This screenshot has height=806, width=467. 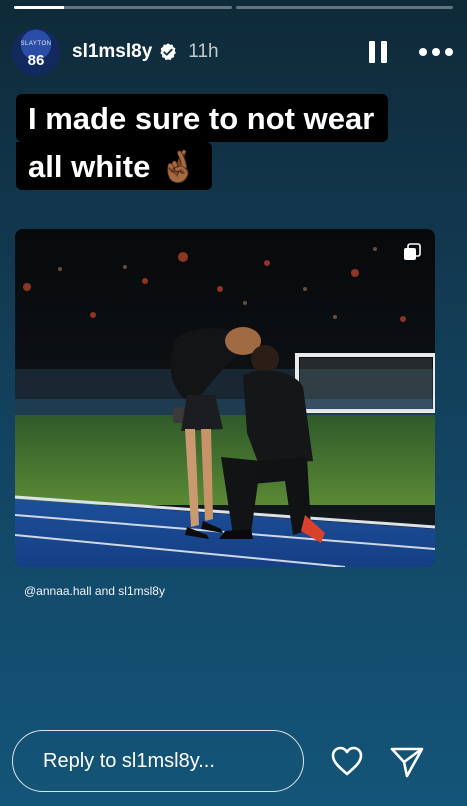 I want to click on avatar-jersey-number: 86, so click(x=36, y=60).